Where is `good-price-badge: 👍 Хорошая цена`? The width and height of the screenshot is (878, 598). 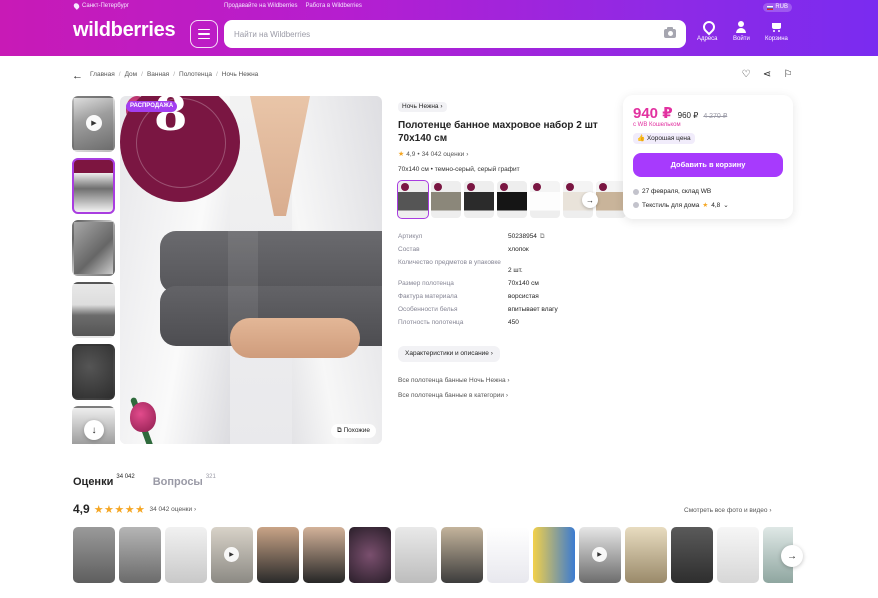
good-price-badge: 👍 Хорошая цена is located at coordinates (664, 138).